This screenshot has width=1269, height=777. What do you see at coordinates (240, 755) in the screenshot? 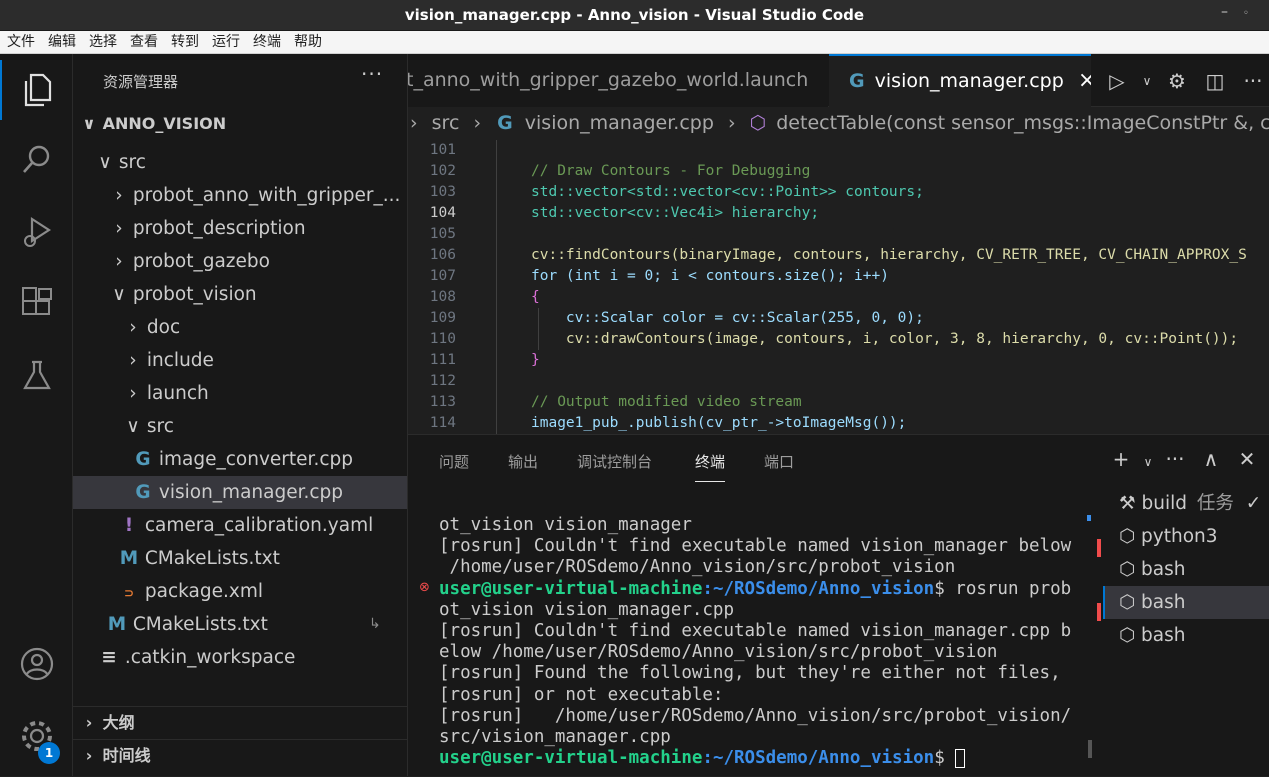
I see `timeline-section: › 时间线` at bounding box center [240, 755].